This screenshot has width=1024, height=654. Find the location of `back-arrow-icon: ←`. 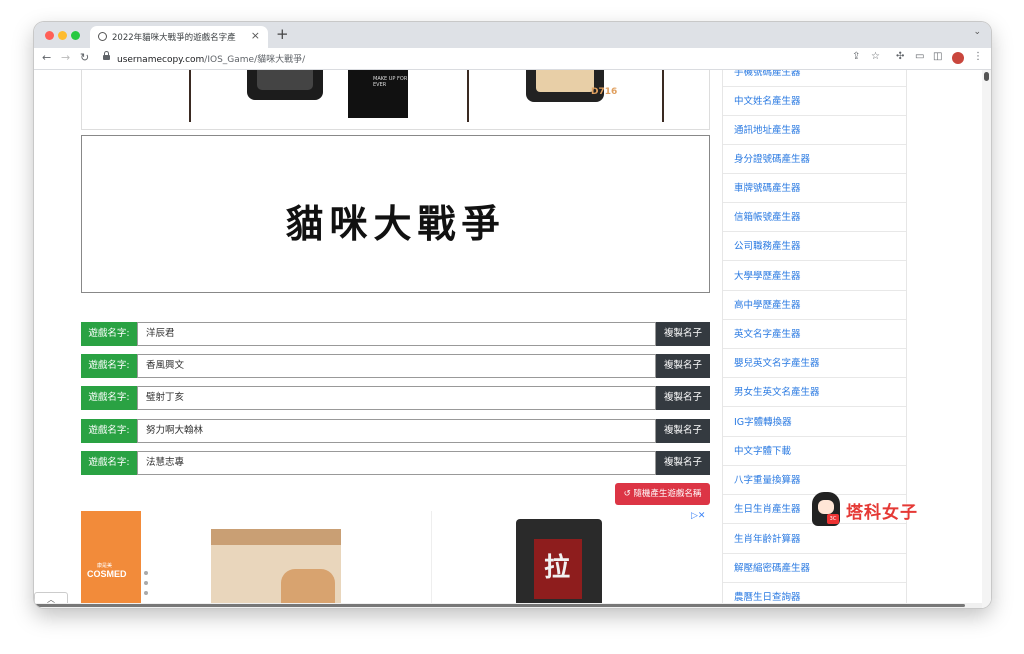

back-arrow-icon: ← is located at coordinates (46, 57).